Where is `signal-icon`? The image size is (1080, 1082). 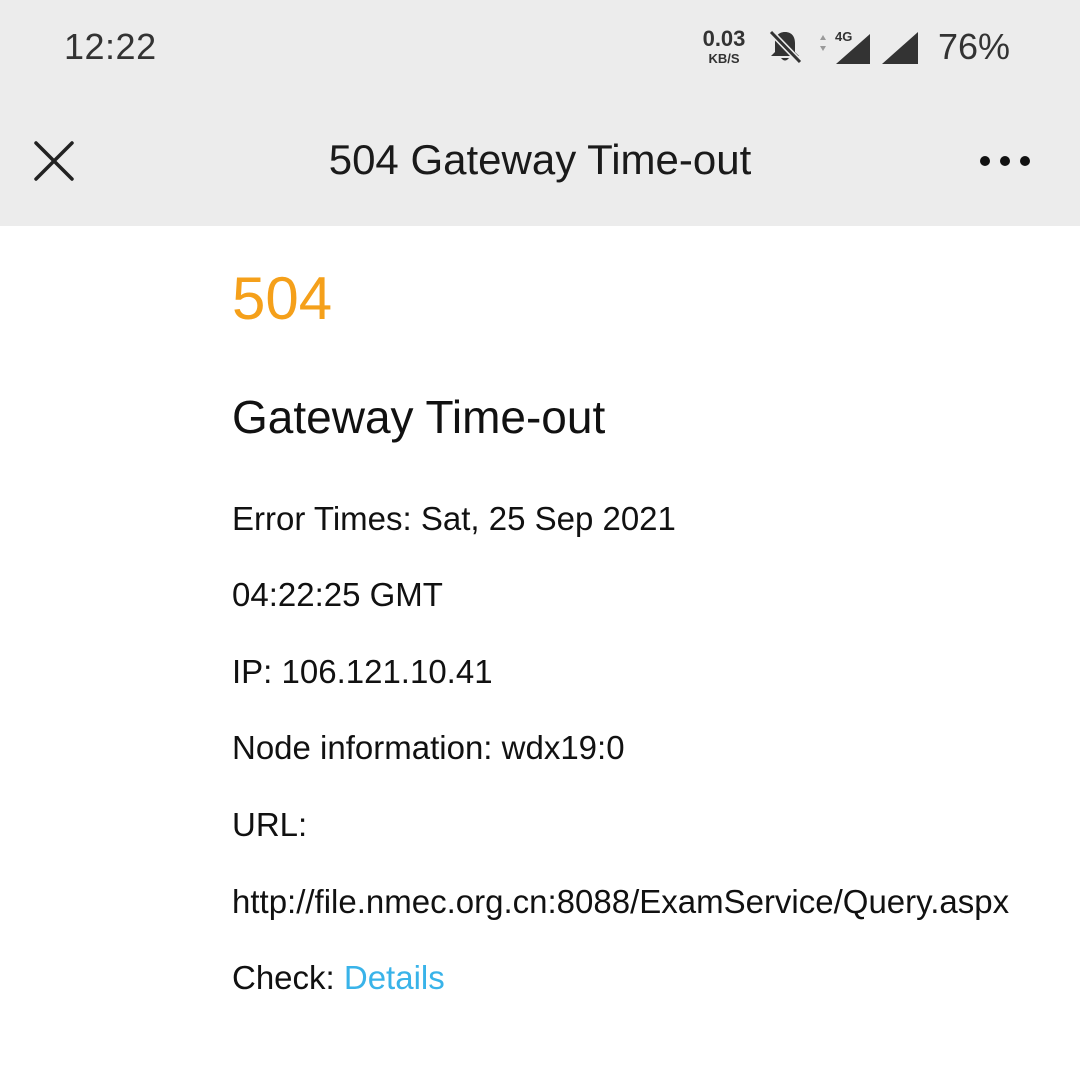
signal-icon is located at coordinates (900, 48).